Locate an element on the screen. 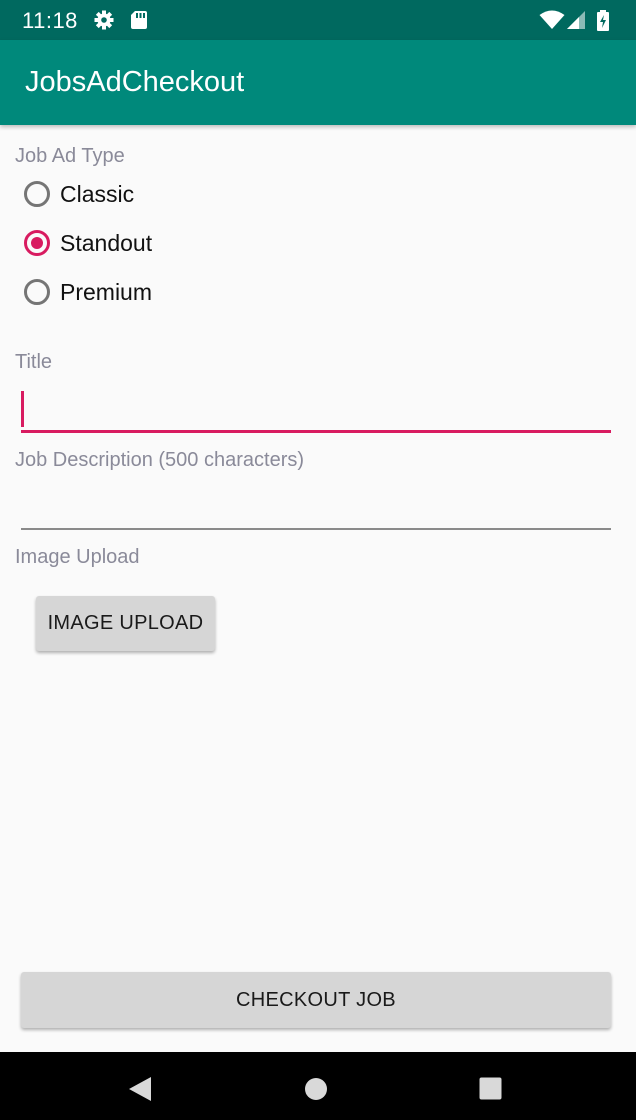 This screenshot has height=1120, width=636. radio-checked-icon is located at coordinates (37, 243).